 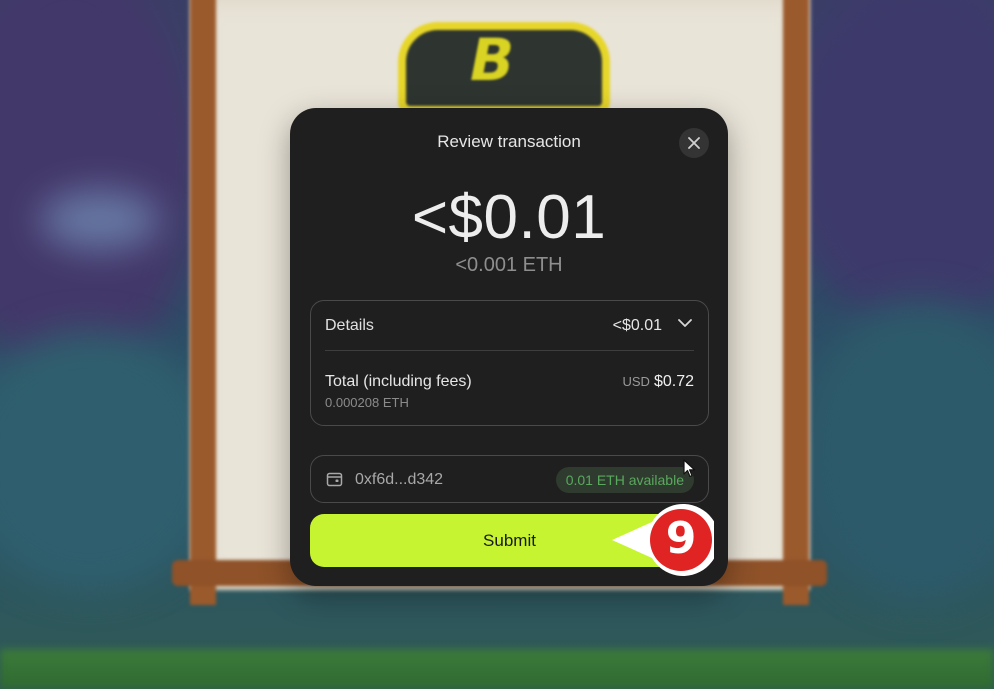 I want to click on step-number: 9, so click(x=681, y=538).